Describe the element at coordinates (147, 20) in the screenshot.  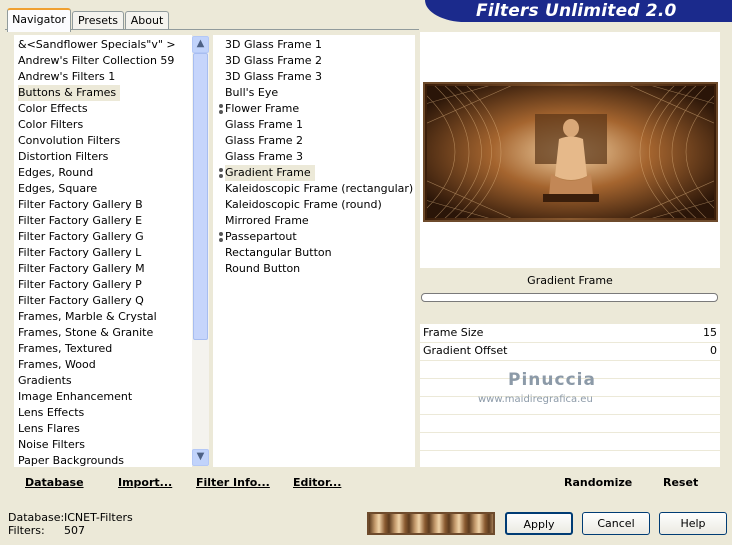
I see `tab-about: About` at that location.